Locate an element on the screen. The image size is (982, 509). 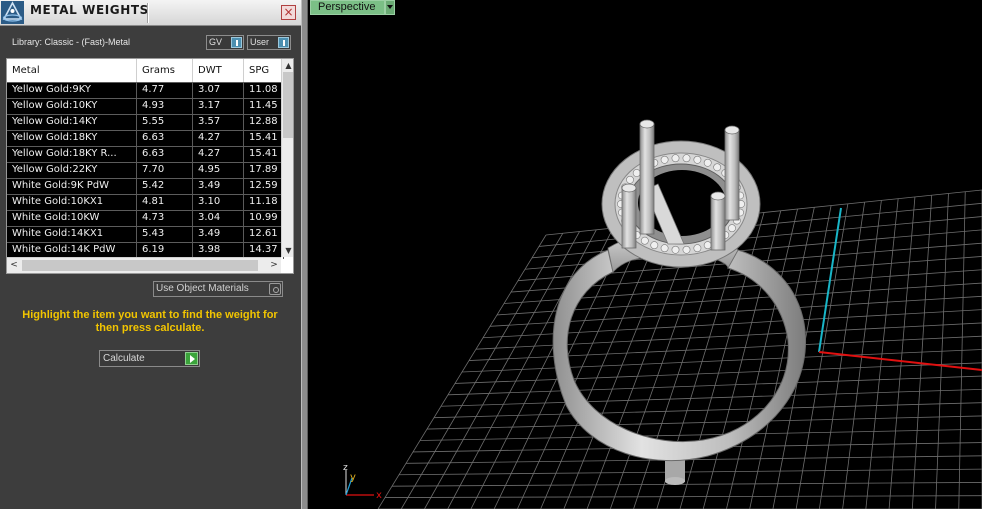
panel-titlebar: METAL WEIGHTS × is located at coordinates (150, 13).